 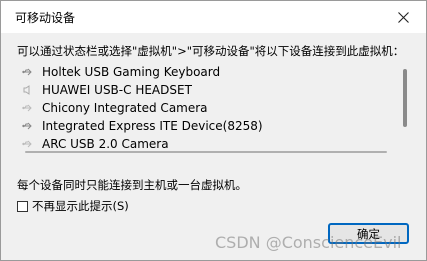 I want to click on horizontal-scrollbar, so click(x=206, y=152).